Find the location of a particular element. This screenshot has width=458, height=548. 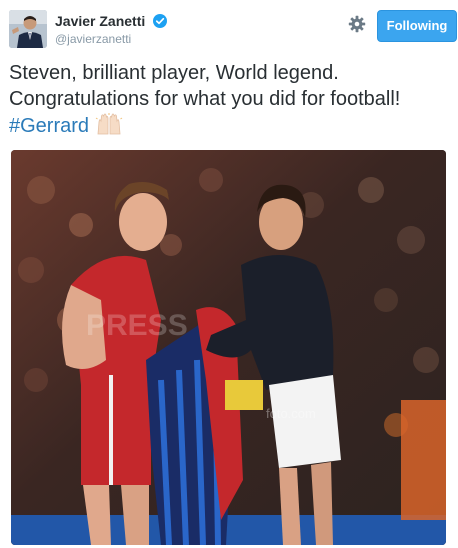

photo-watermark-site: foto.com is located at coordinates (291, 413).